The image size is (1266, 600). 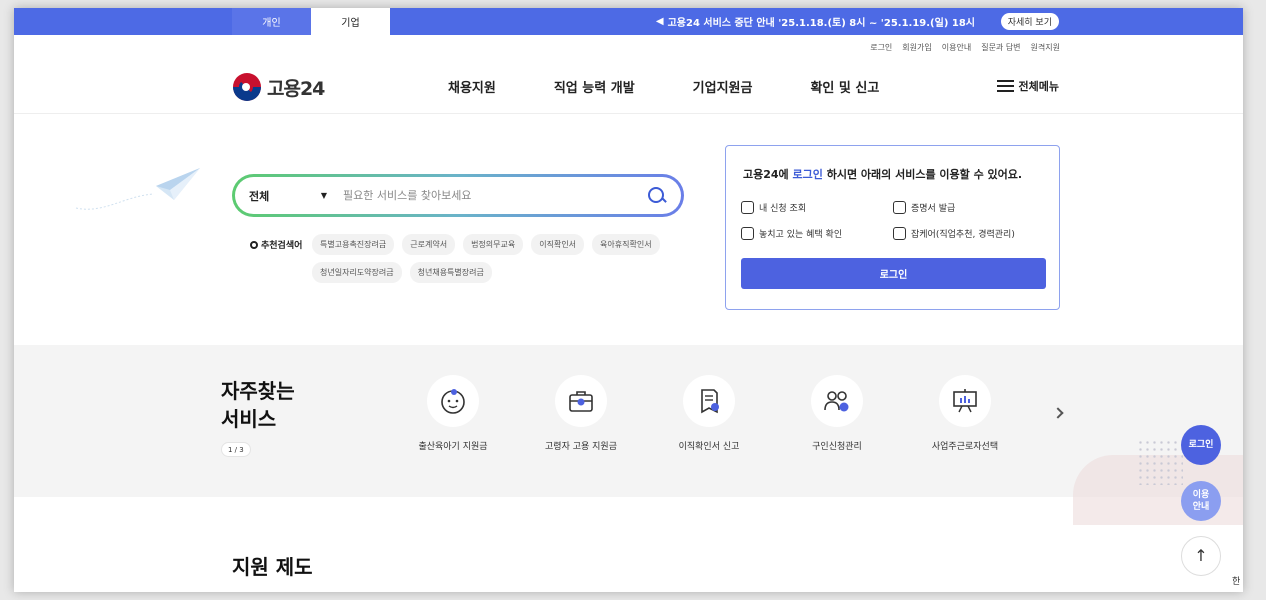 I want to click on recommended-label: 추천검색어, so click(x=276, y=244).